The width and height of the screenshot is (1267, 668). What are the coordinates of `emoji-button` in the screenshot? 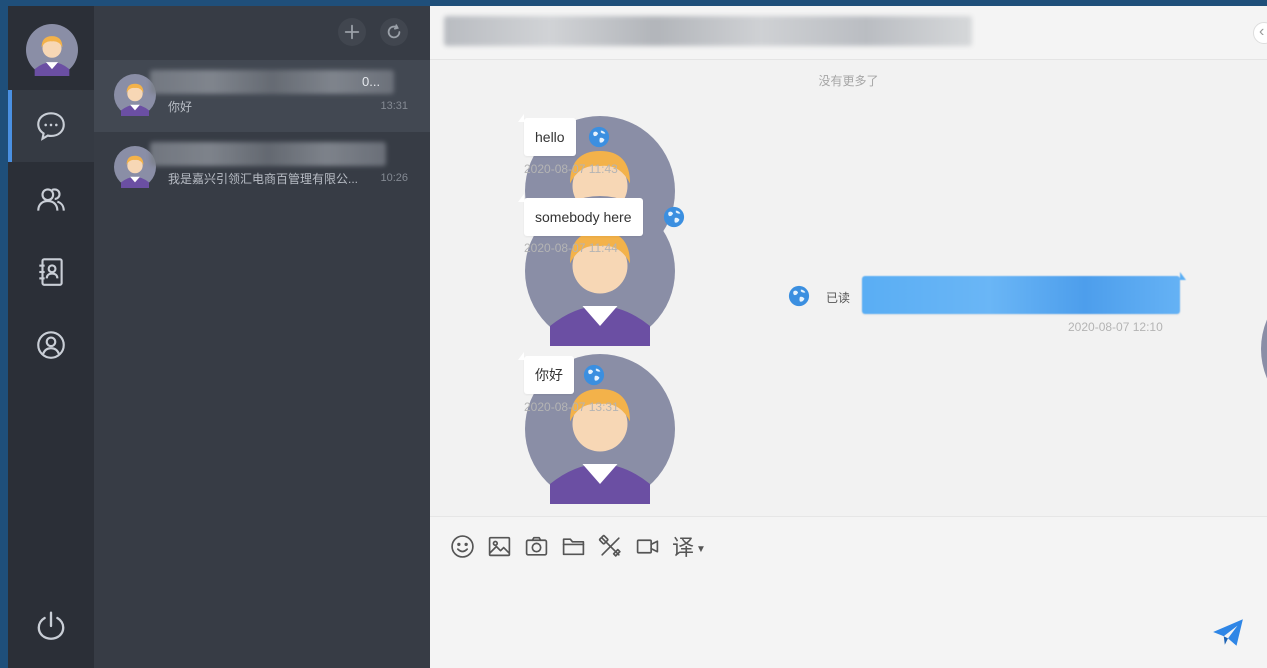 It's located at (462, 546).